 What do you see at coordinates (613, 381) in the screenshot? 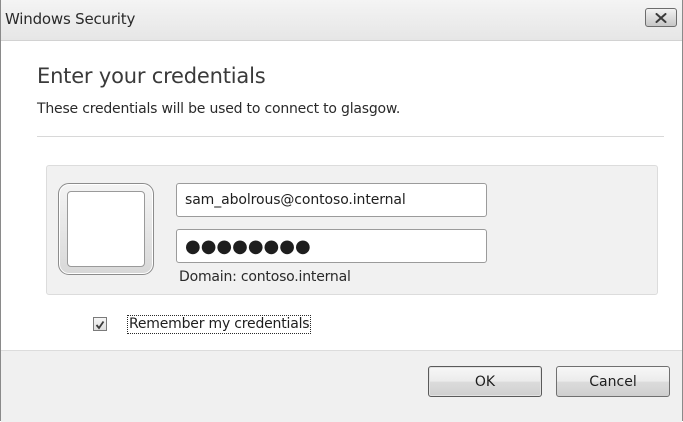
I see `cancel-button: Cancel` at bounding box center [613, 381].